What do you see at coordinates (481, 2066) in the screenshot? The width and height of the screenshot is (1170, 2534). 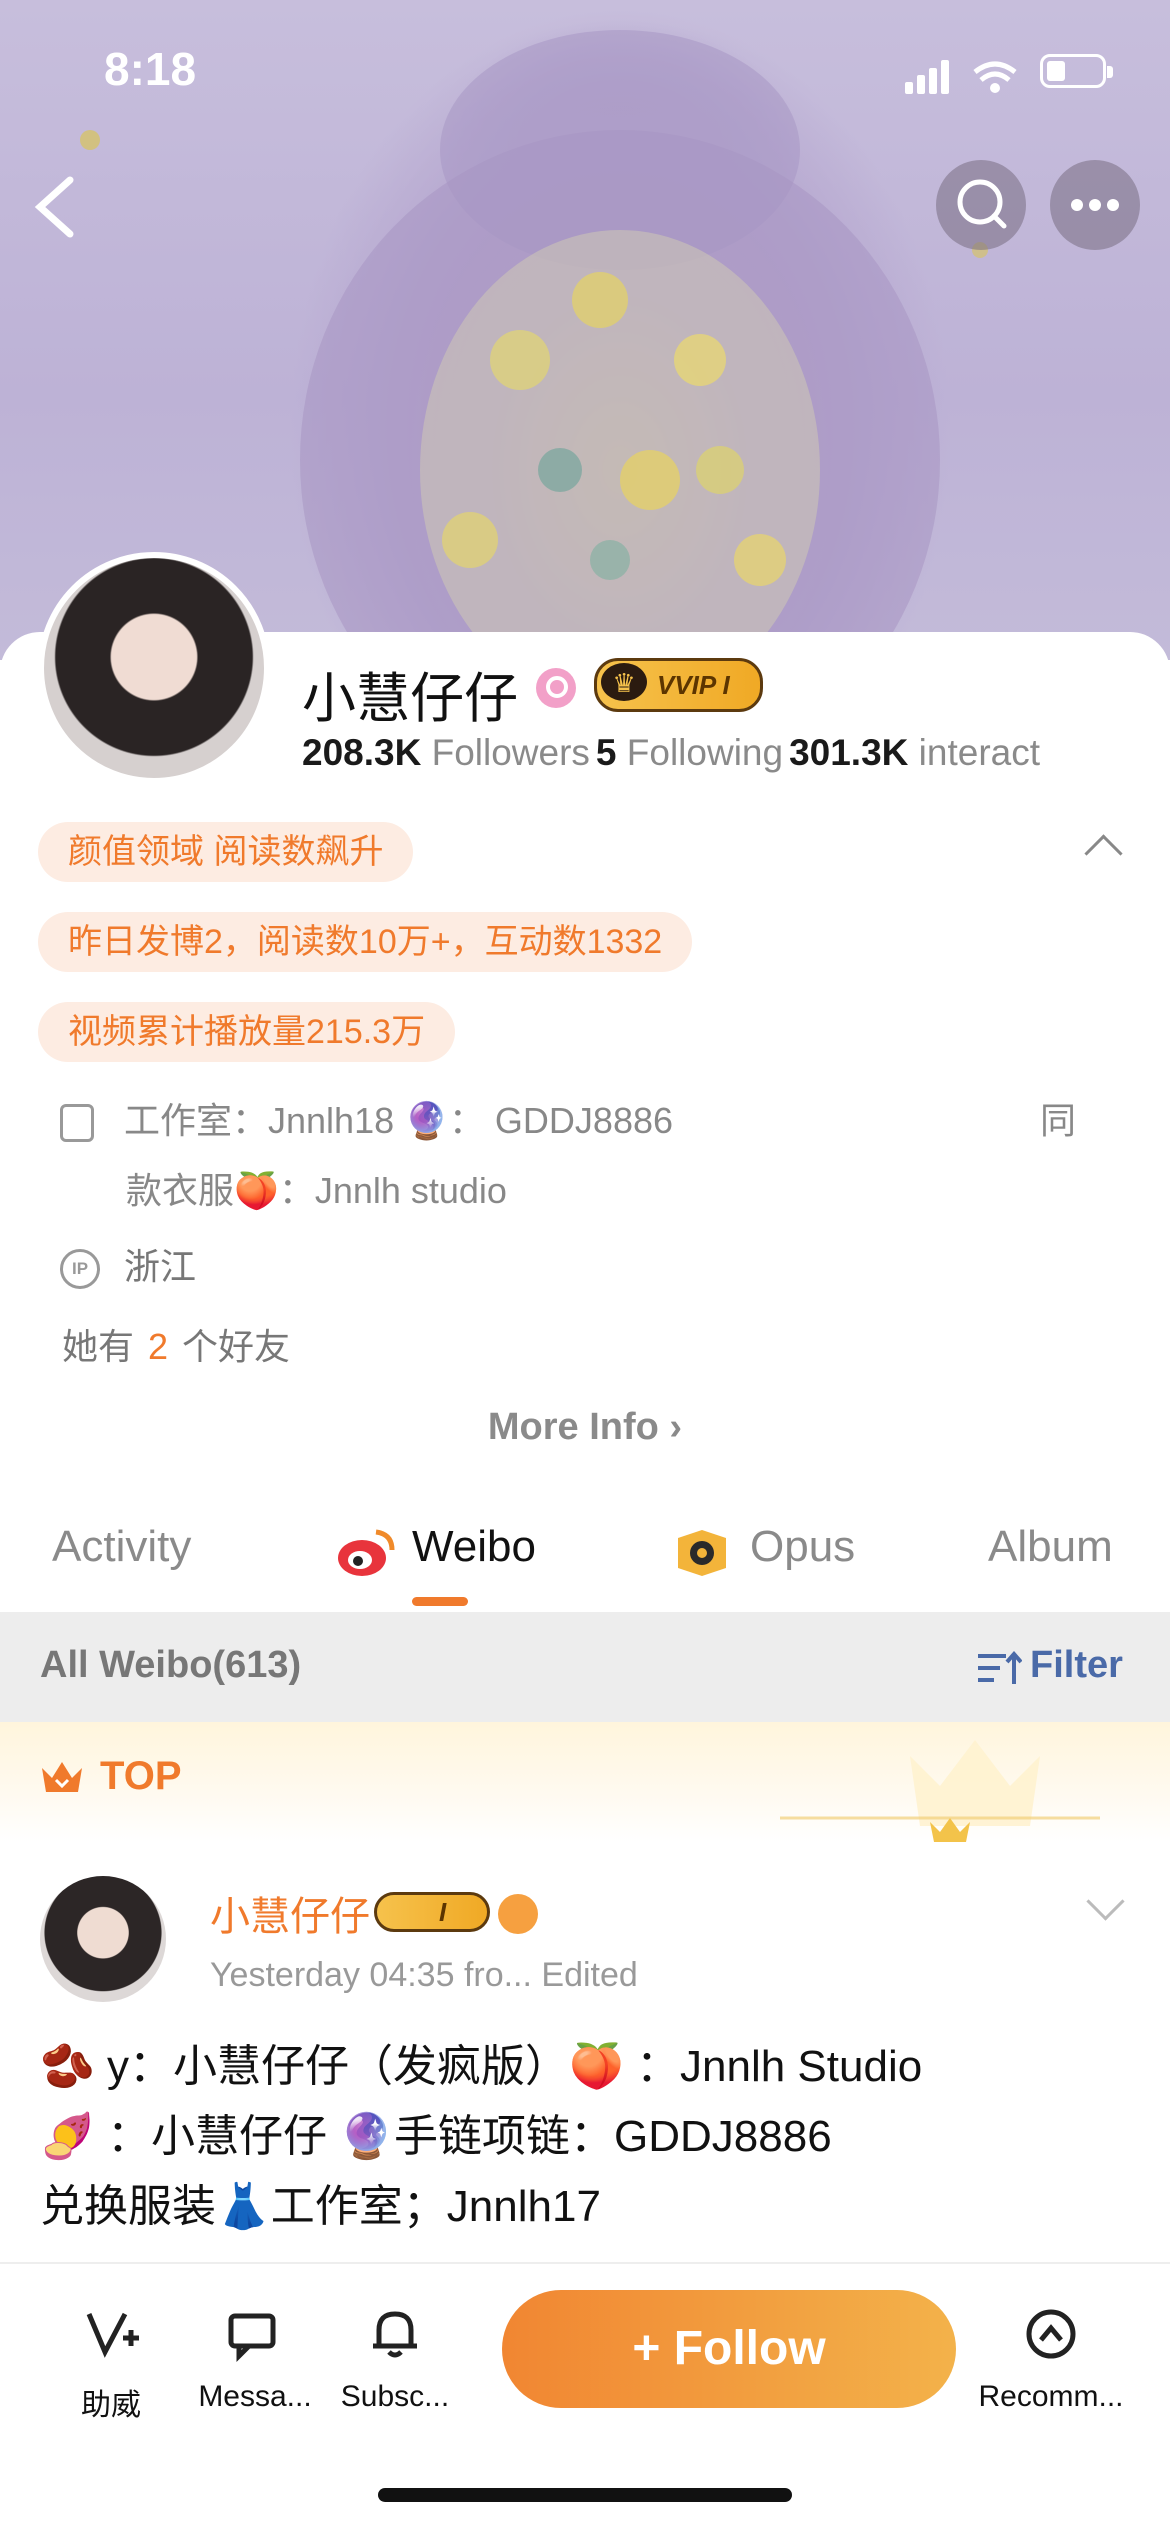 I see `post-line-1: 🫘 y：小慧仔仔（发疯版）🍑 ：Jnnlh Studio` at bounding box center [481, 2066].